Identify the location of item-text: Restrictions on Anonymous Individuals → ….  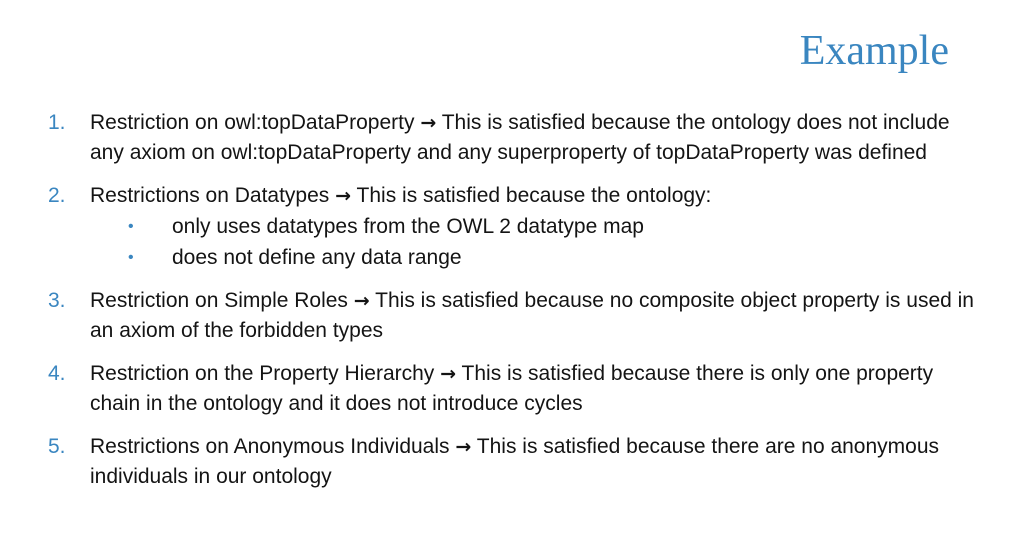
(539, 462).